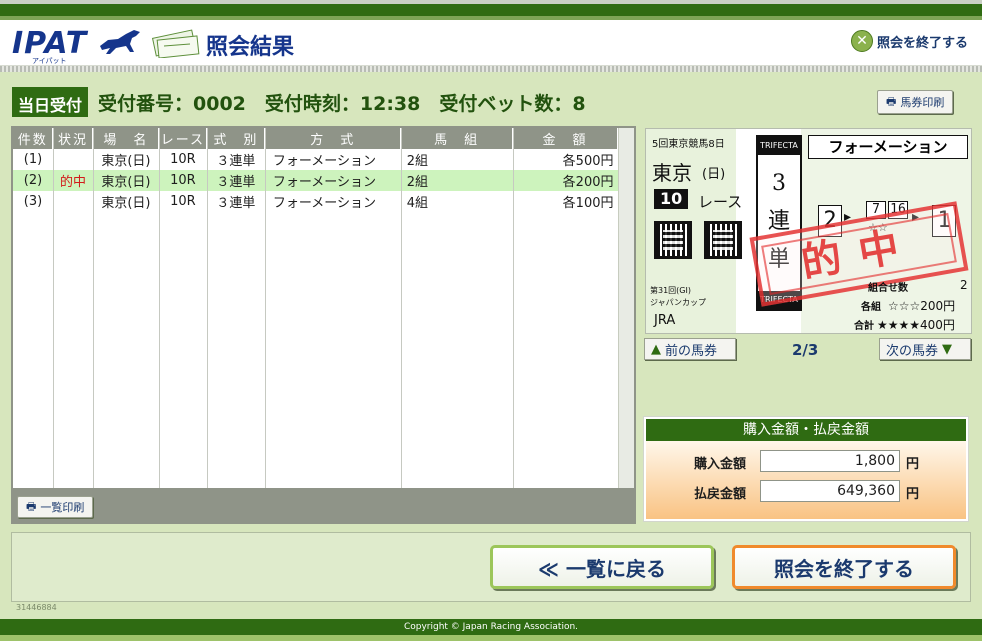 This screenshot has width=982, height=641. What do you see at coordinates (805, 350) in the screenshot?
I see `page-indicator: 2/3` at bounding box center [805, 350].